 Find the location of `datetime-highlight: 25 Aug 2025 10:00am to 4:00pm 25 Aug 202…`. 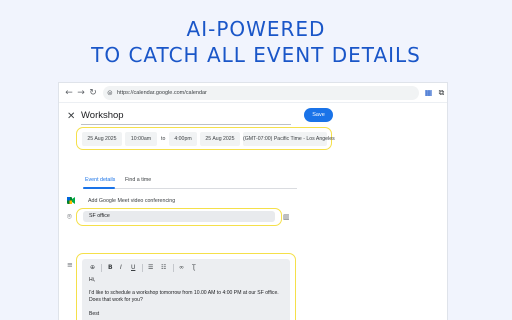

datetime-highlight: 25 Aug 2025 10:00am to 4:00pm 25 Aug 202… is located at coordinates (205, 138).